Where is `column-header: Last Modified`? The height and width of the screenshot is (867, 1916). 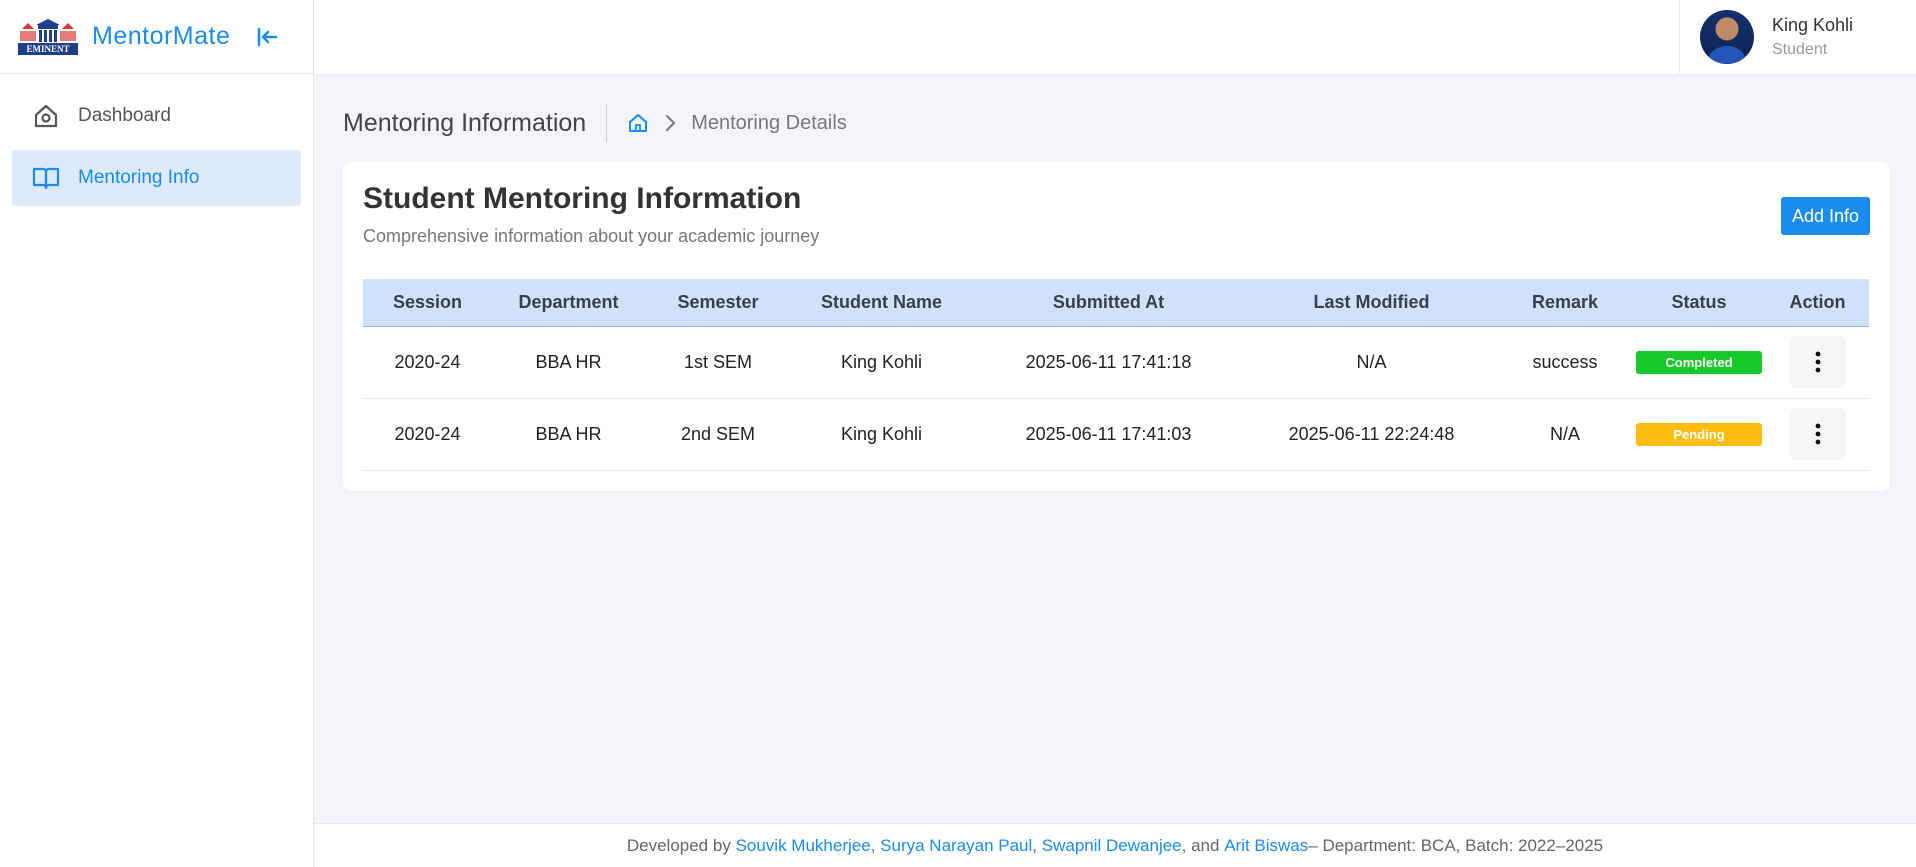 column-header: Last Modified is located at coordinates (1371, 303).